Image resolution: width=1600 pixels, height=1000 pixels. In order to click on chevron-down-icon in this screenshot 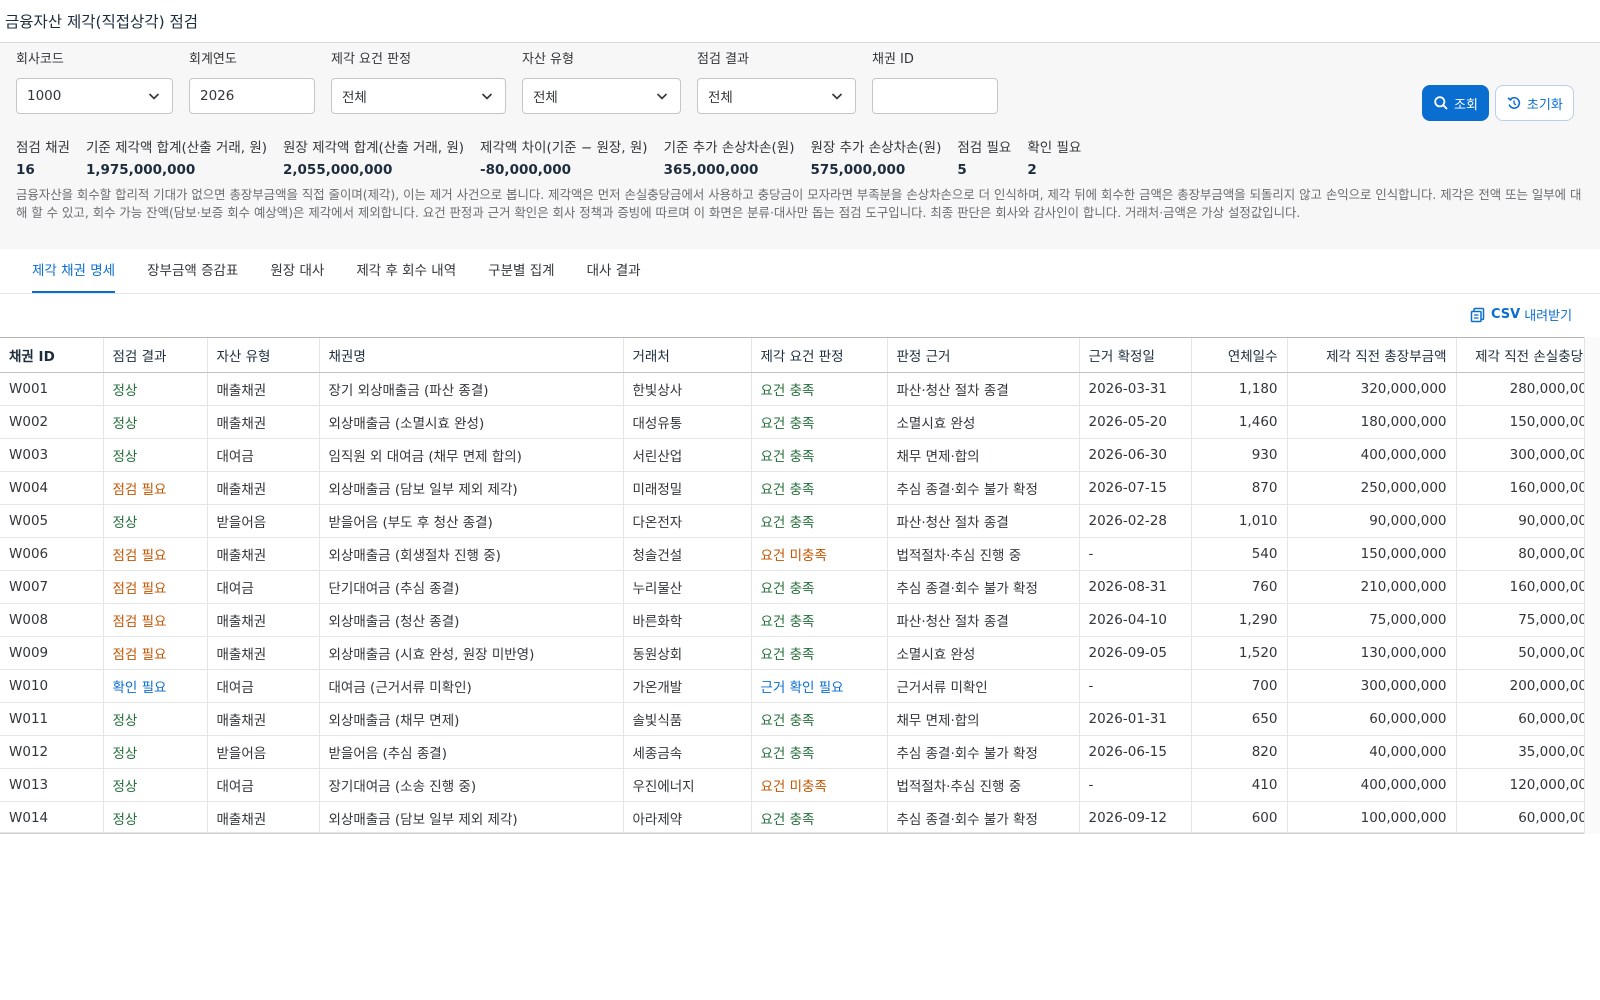, I will do `click(837, 96)`.